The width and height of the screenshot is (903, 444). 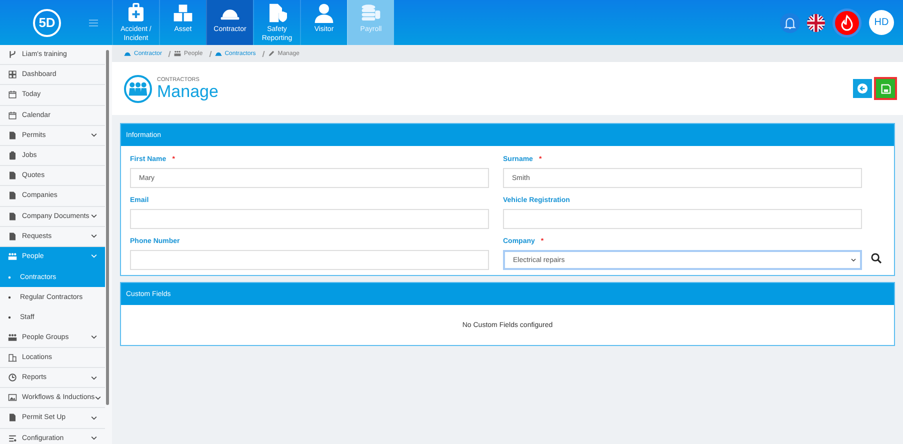 What do you see at coordinates (876, 258) in the screenshot?
I see `search-icon` at bounding box center [876, 258].